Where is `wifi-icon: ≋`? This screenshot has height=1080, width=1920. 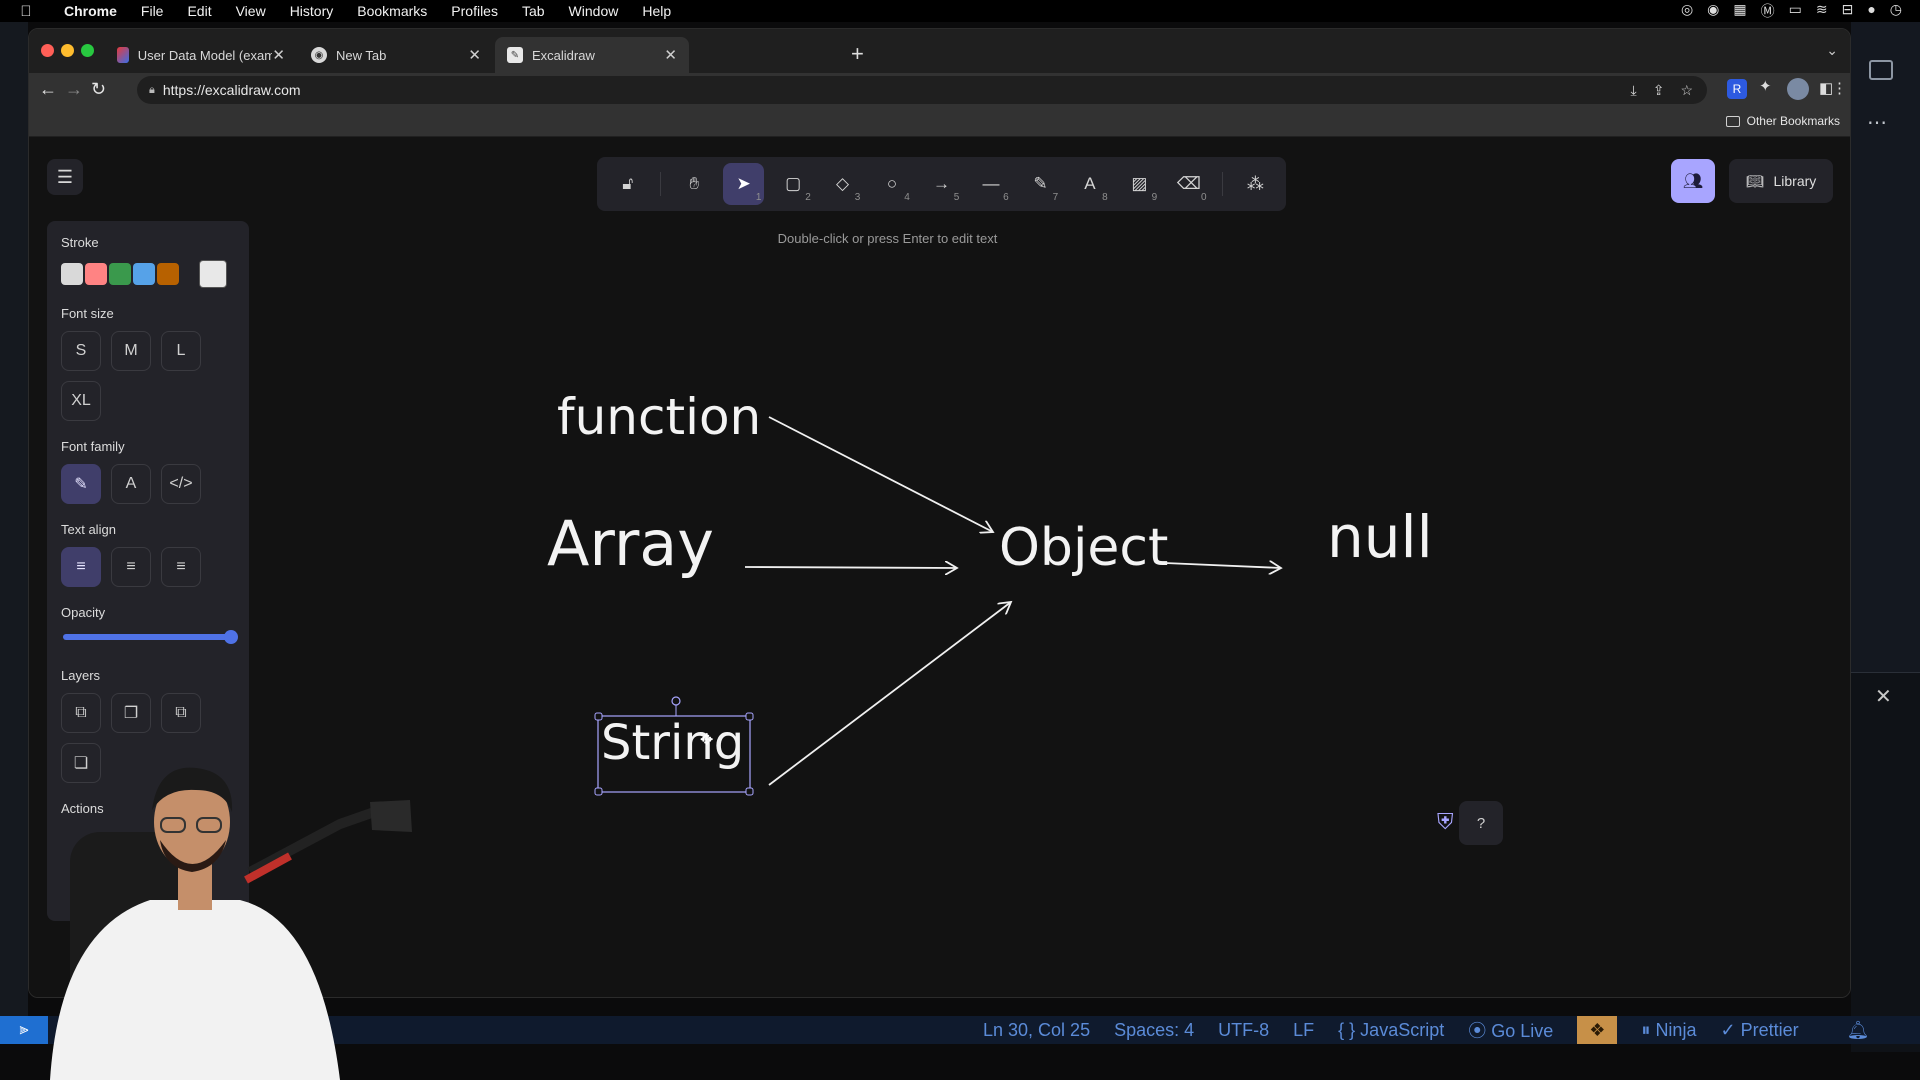
wifi-icon: ≋ is located at coordinates (1822, 11).